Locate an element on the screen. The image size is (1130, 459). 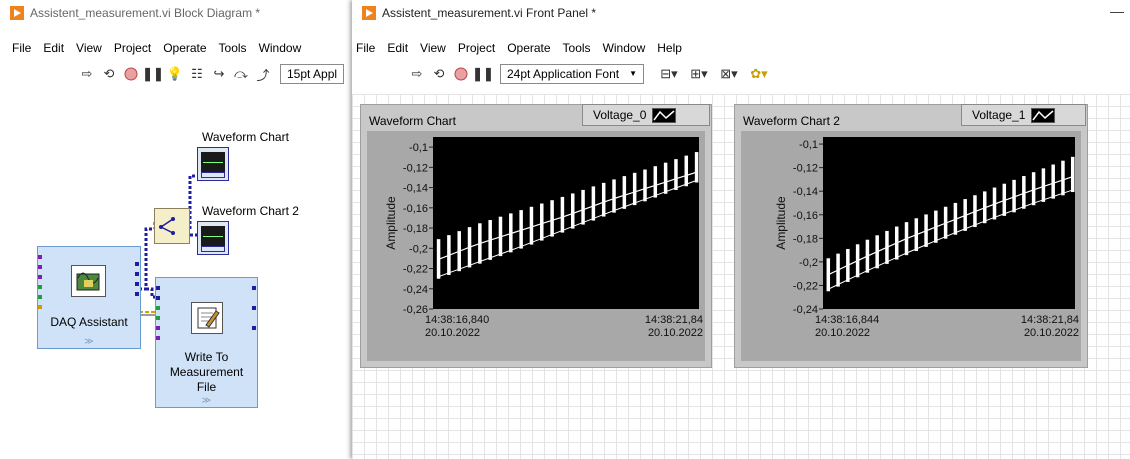
retain-wire-values-icon: ☷ is located at coordinates (197, 74).